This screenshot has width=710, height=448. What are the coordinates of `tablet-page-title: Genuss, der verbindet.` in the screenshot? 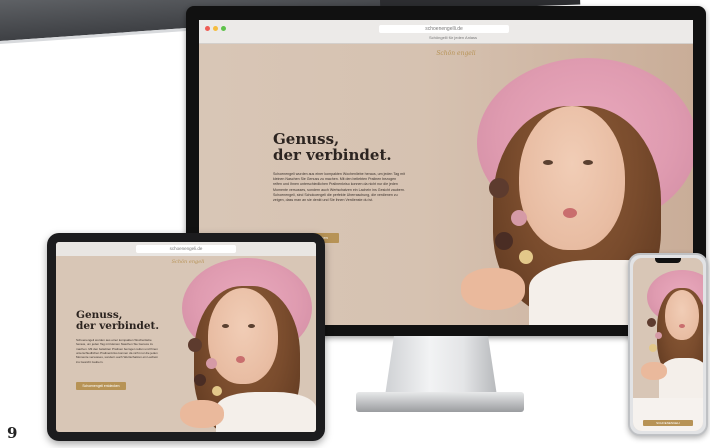 It's located at (118, 321).